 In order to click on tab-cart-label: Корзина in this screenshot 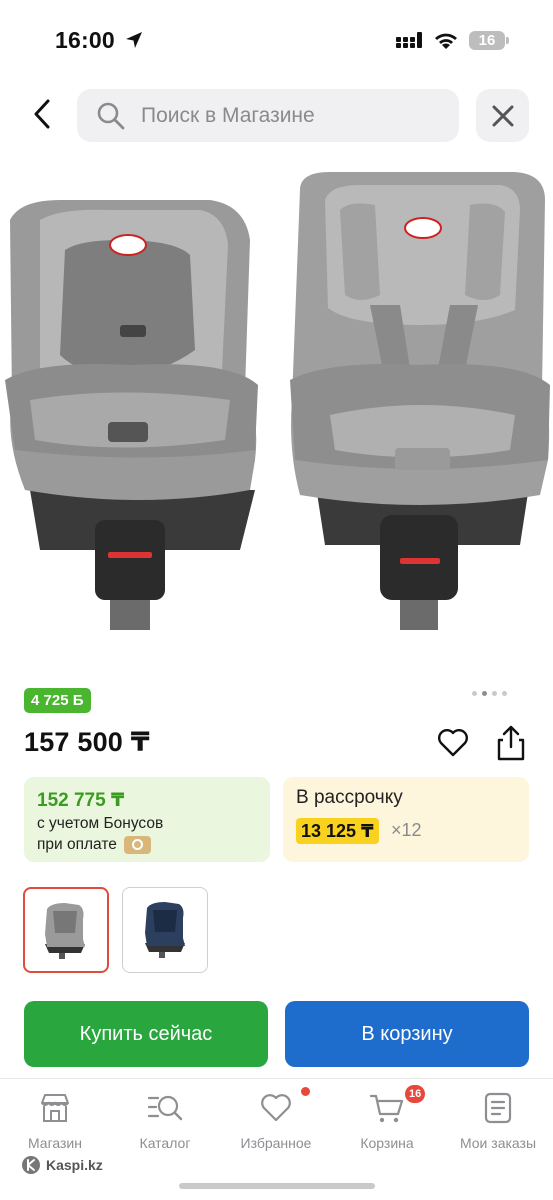, I will do `click(387, 1143)`.